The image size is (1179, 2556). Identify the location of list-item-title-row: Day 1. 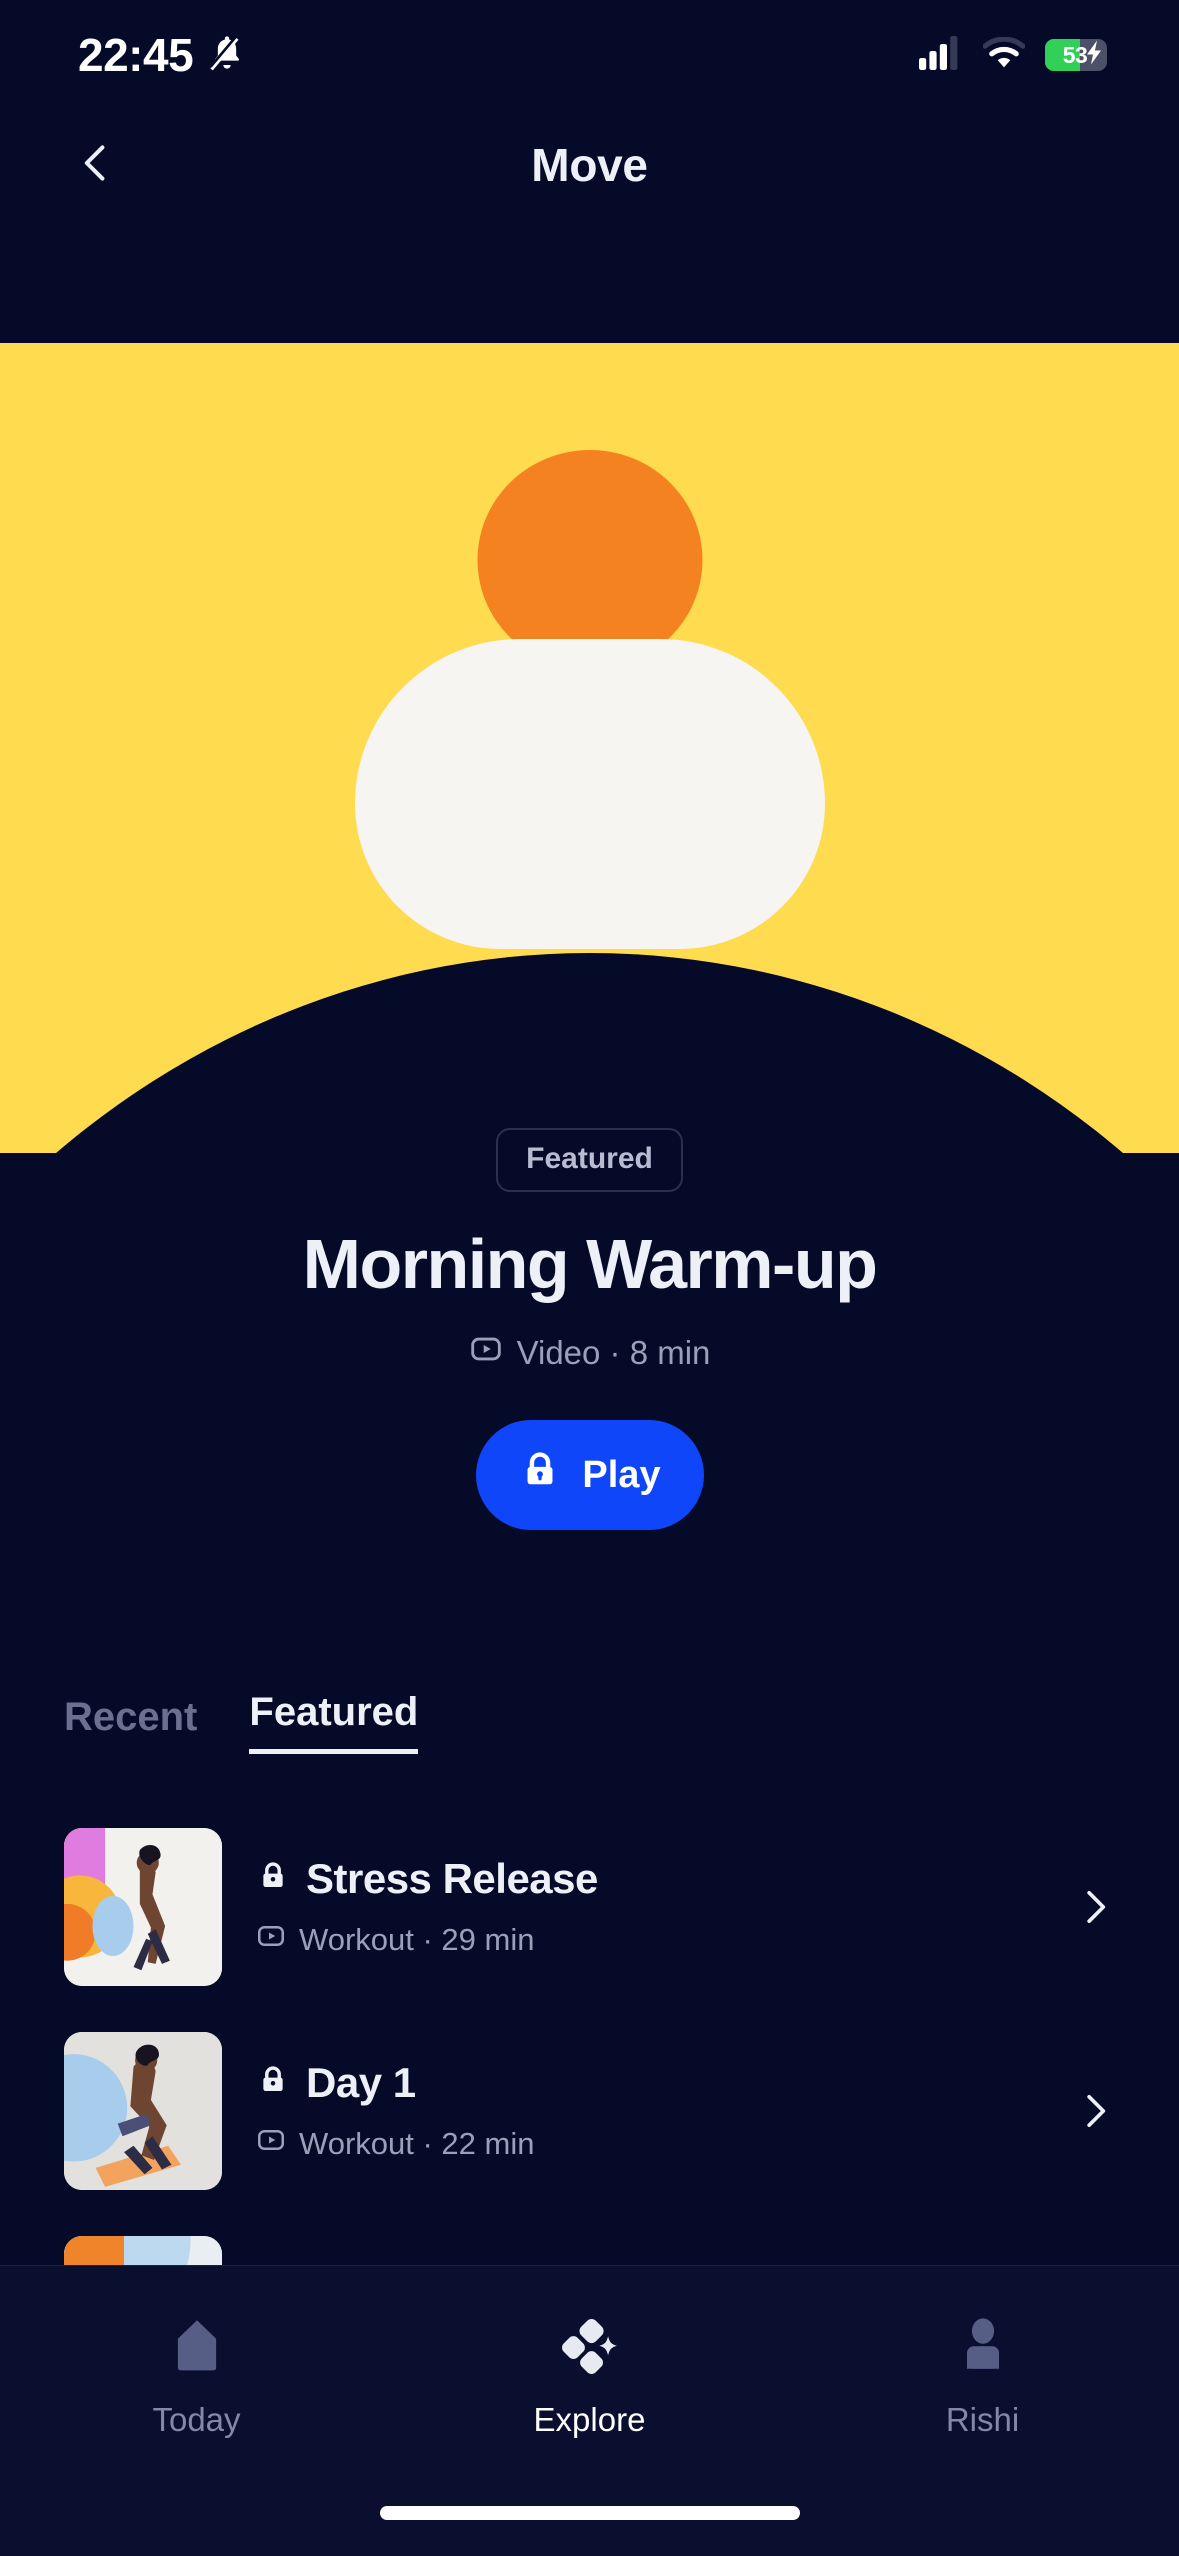
(646, 2083).